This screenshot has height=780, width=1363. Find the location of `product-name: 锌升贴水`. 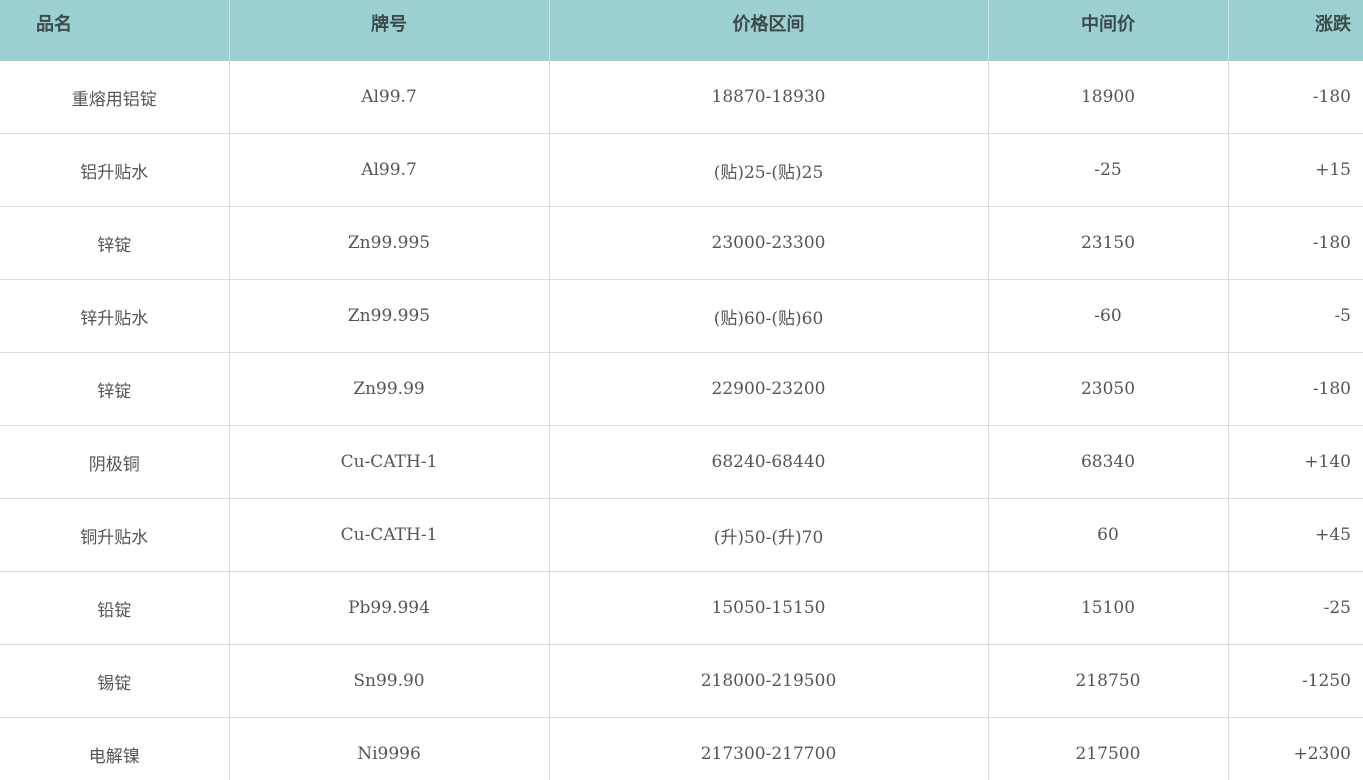

product-name: 锌升贴水 is located at coordinates (114, 318).